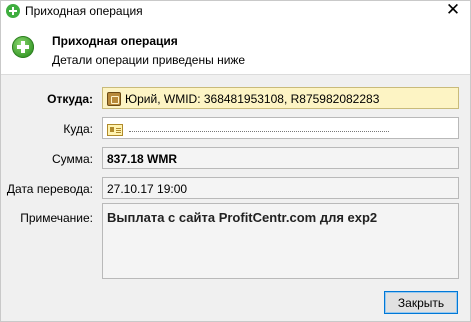 The width and height of the screenshot is (471, 322). Describe the element at coordinates (453, 11) in the screenshot. I see `close-window-button: ✕` at that location.